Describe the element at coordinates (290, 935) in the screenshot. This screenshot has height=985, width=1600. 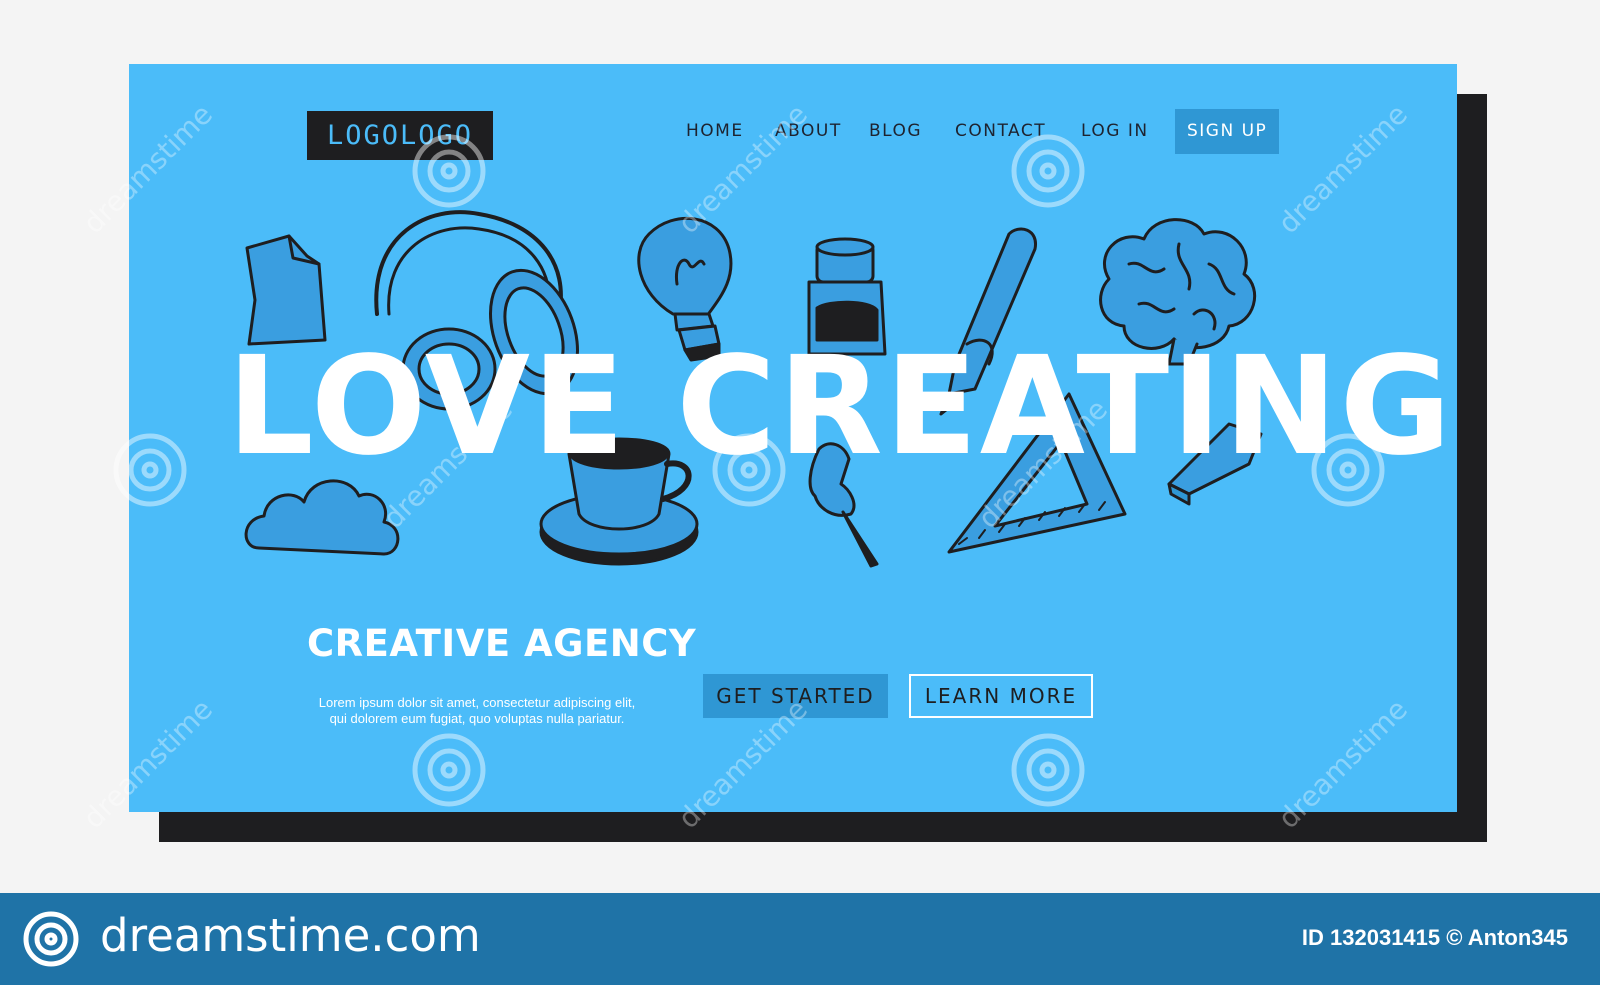
I see `footer-brand: dreamstime.com` at that location.